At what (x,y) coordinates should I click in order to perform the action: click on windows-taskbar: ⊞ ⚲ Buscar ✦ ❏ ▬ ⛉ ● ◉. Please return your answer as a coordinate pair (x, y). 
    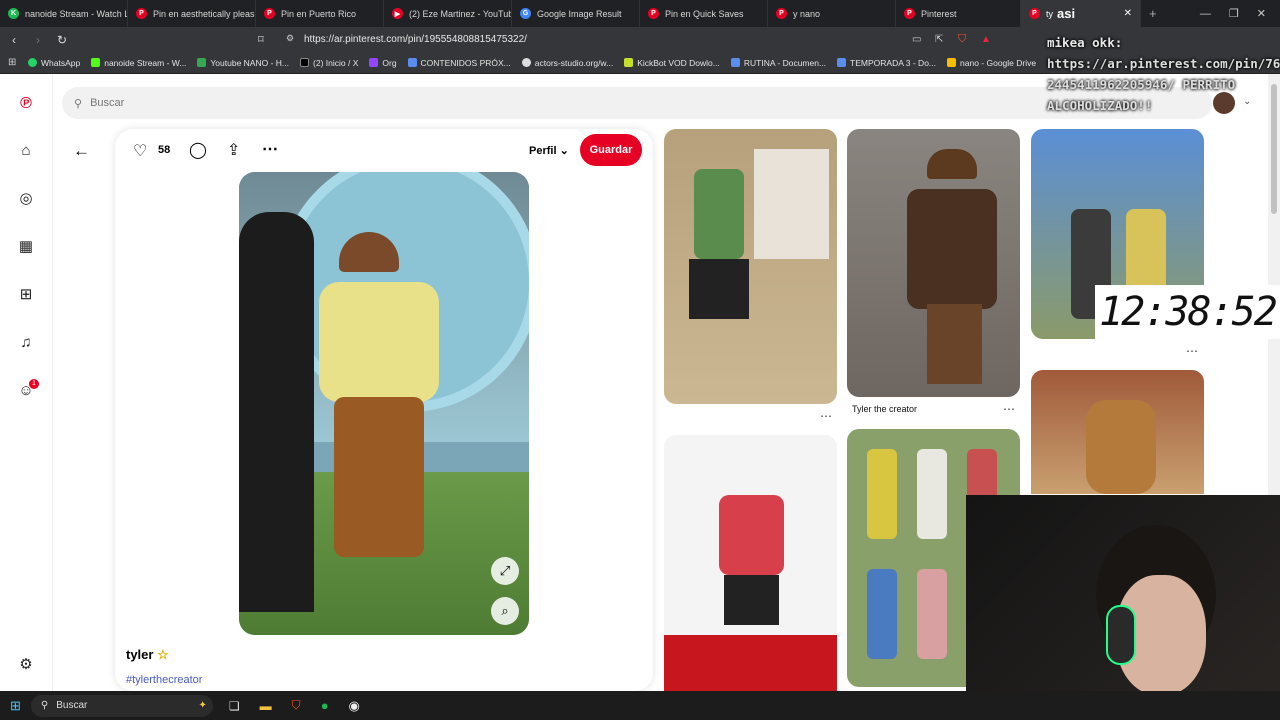
    Looking at the image, I should click on (640, 705).